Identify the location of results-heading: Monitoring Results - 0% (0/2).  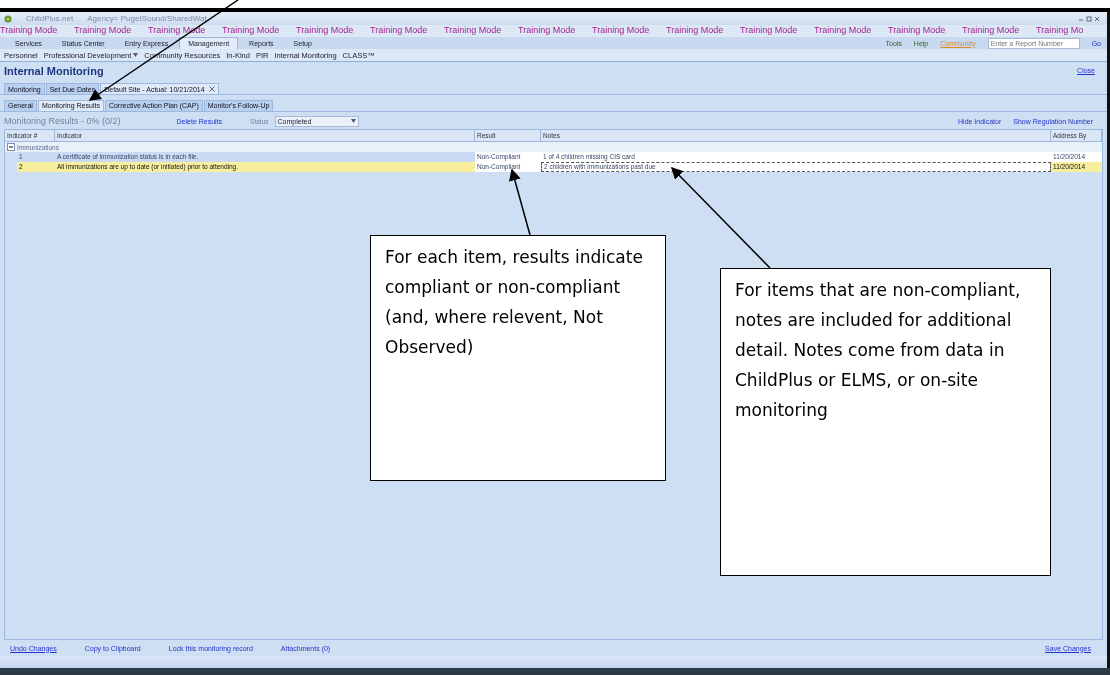
(62, 121).